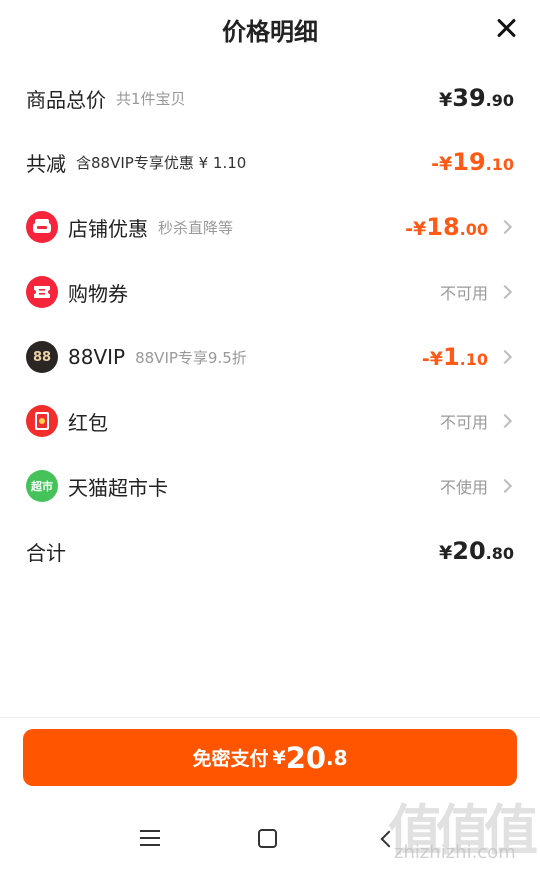 The width and height of the screenshot is (540, 872). I want to click on total-reduction-label: 共减, so click(46, 163).